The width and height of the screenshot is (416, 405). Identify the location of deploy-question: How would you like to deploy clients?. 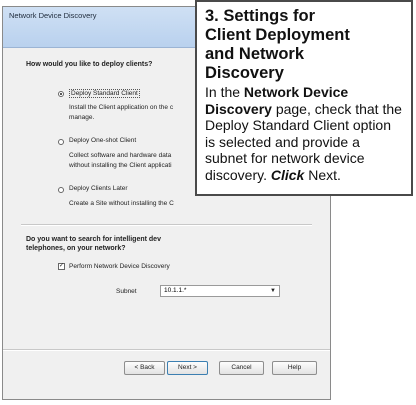
(89, 64).